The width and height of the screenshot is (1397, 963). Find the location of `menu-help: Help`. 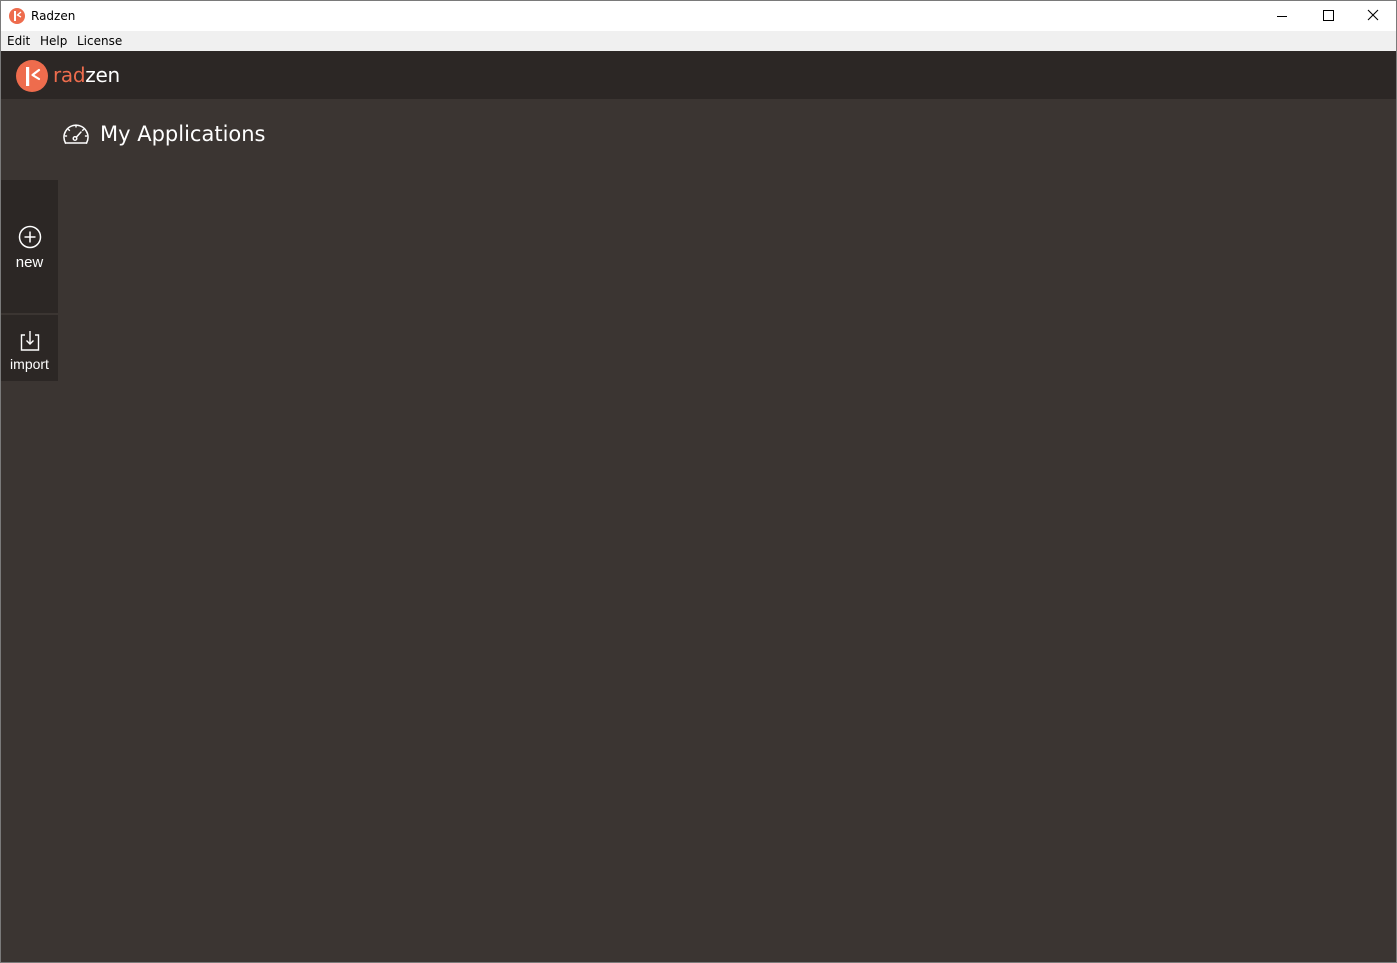

menu-help: Help is located at coordinates (53, 41).